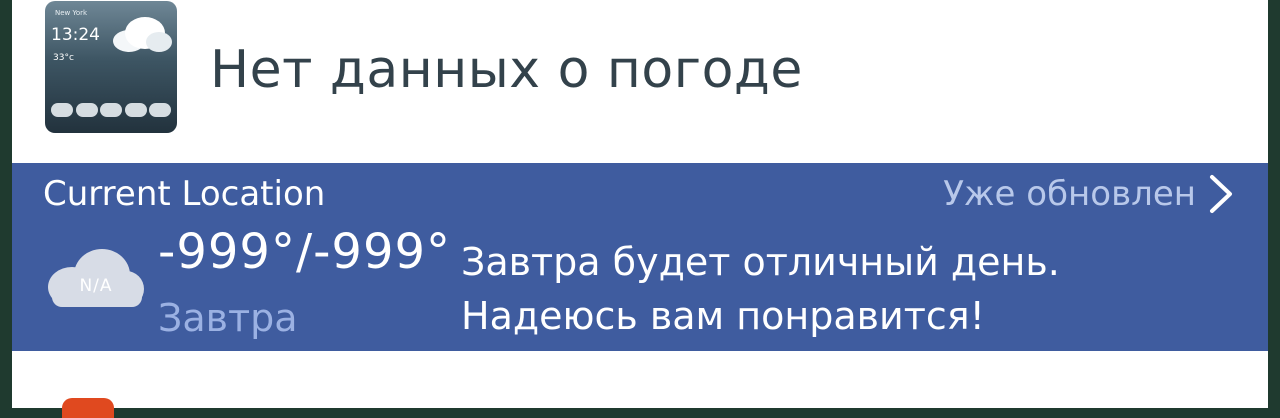 The image size is (1280, 418). I want to click on app-icon-city: New York, so click(71, 13).